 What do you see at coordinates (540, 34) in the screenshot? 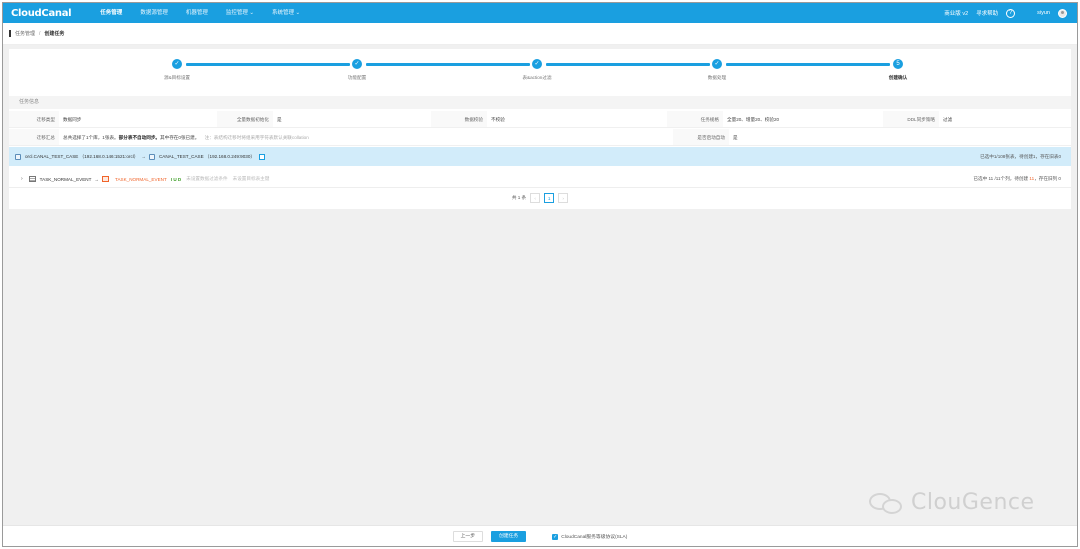
I see `breadcrumb: 任务管理 / 创建任务` at bounding box center [540, 34].